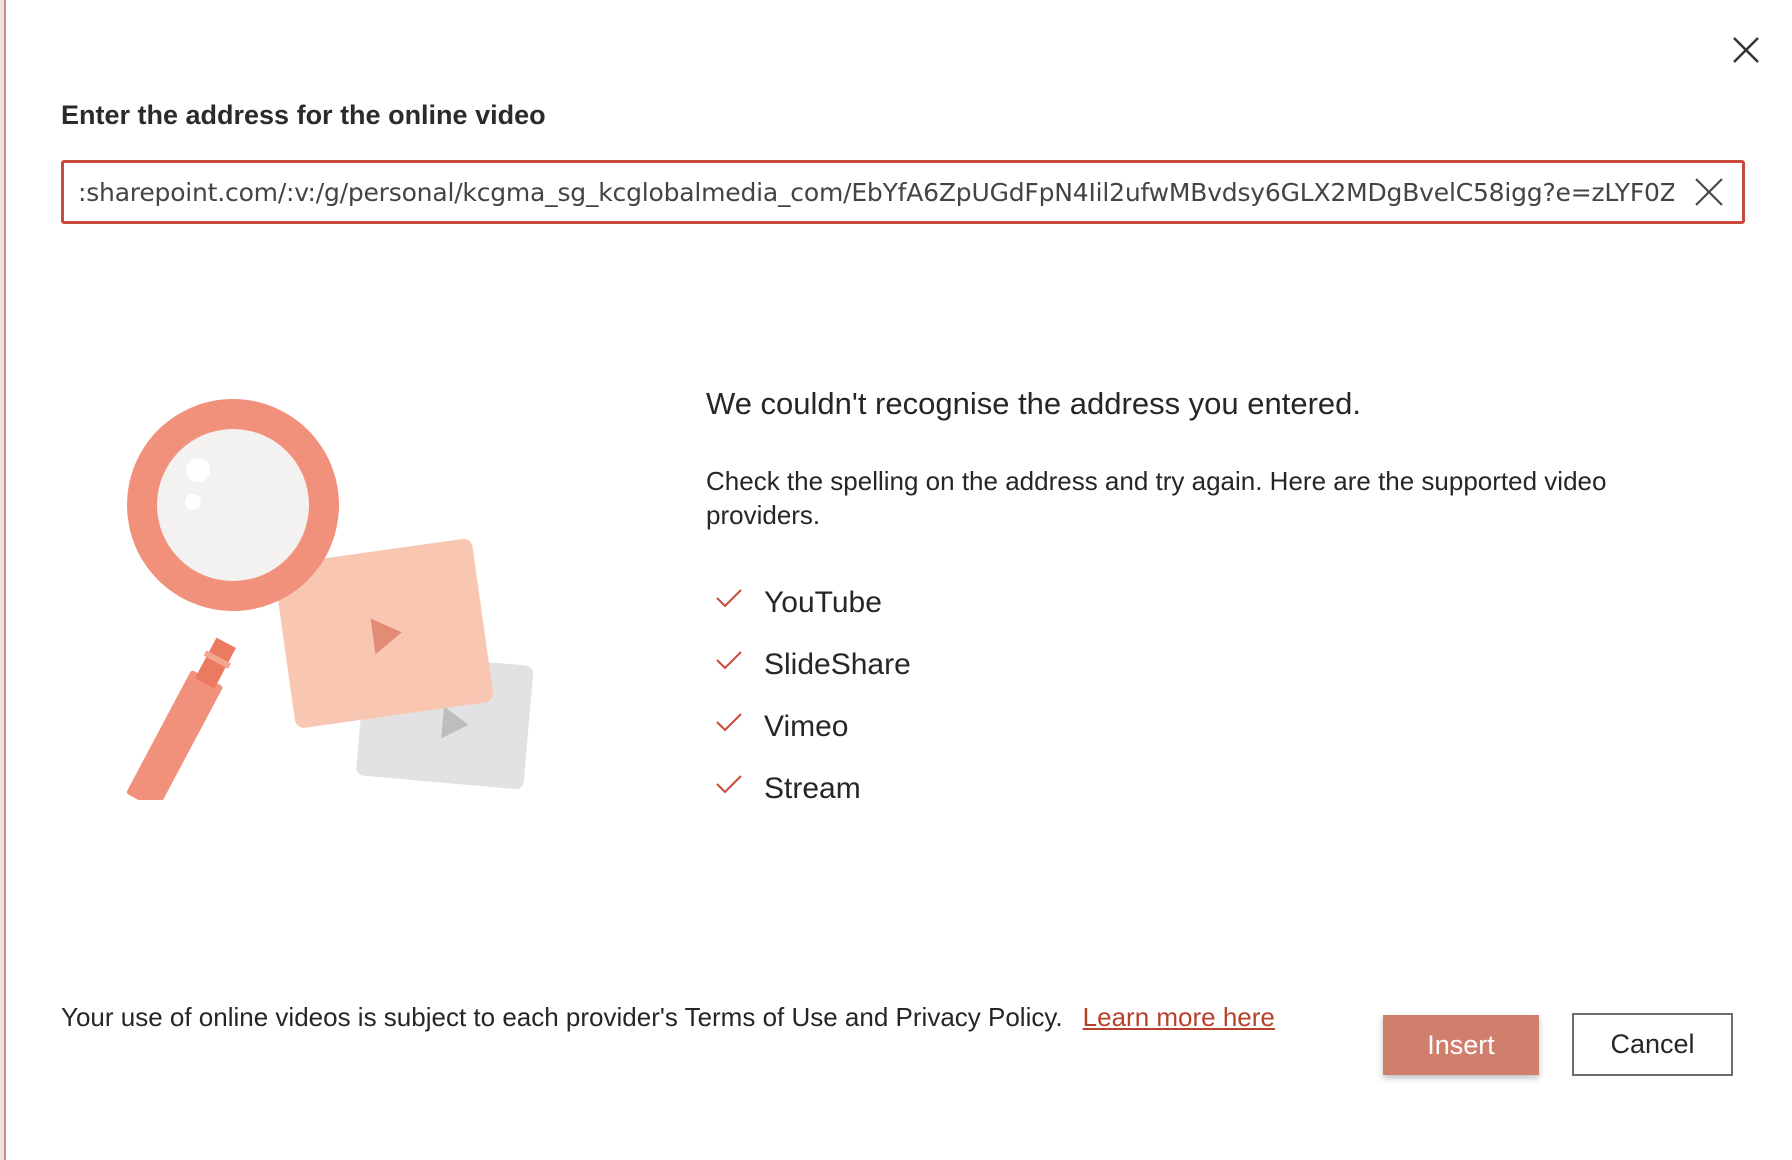 Image resolution: width=1792 pixels, height=1160 pixels. Describe the element at coordinates (812, 788) in the screenshot. I see `provider-stream: Stream` at that location.